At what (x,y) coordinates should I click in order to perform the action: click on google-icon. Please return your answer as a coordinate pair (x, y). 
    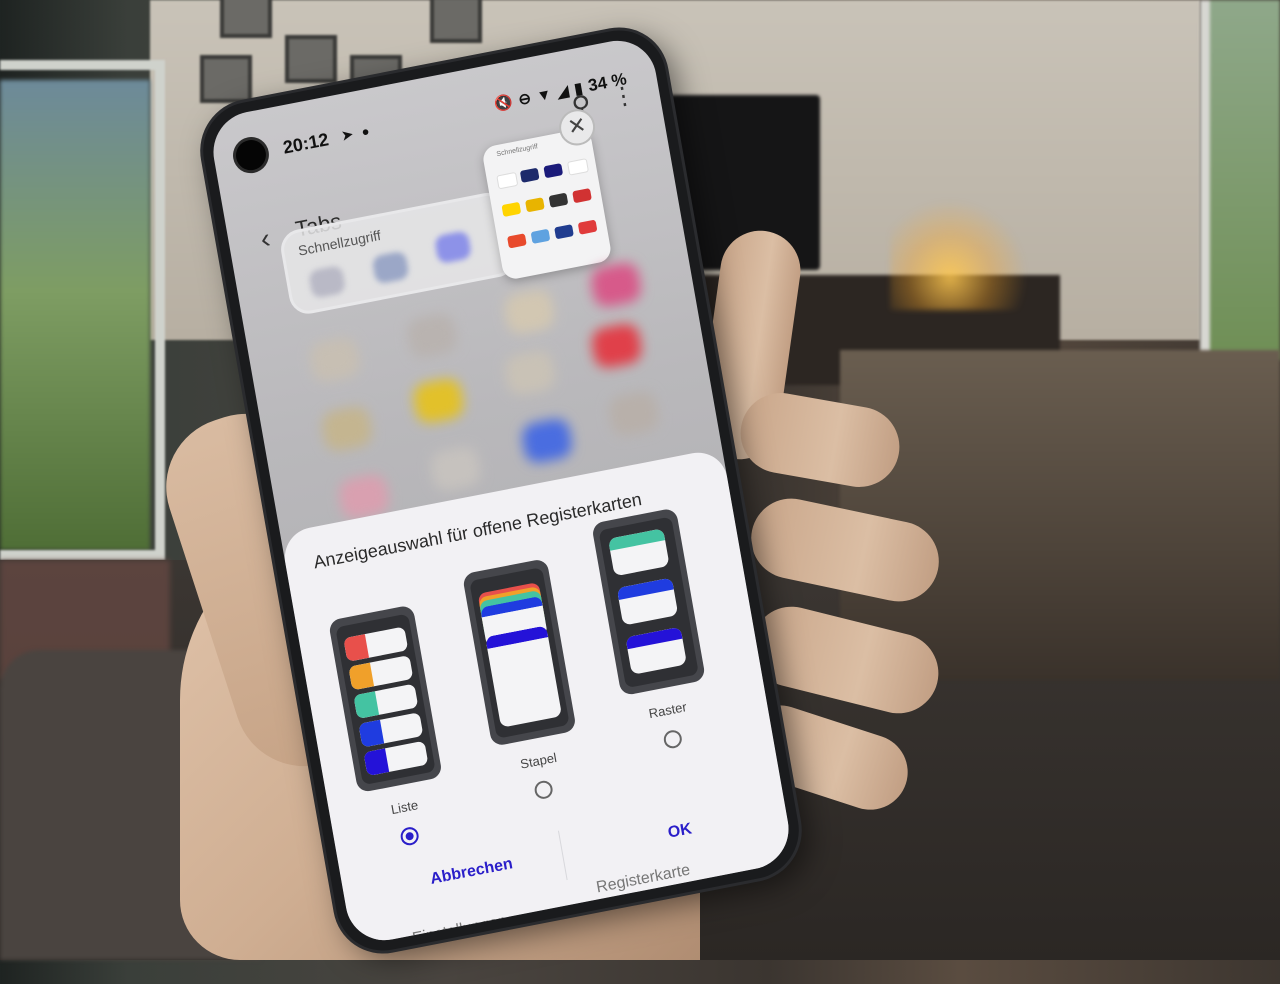
    Looking at the image, I should click on (507, 180).